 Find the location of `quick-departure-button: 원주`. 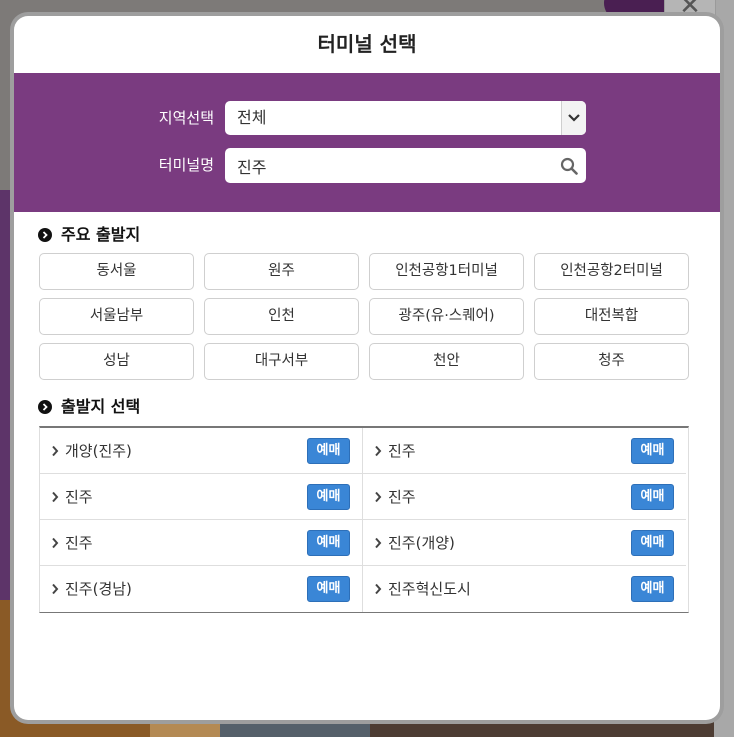

quick-departure-button: 원주 is located at coordinates (281, 271).